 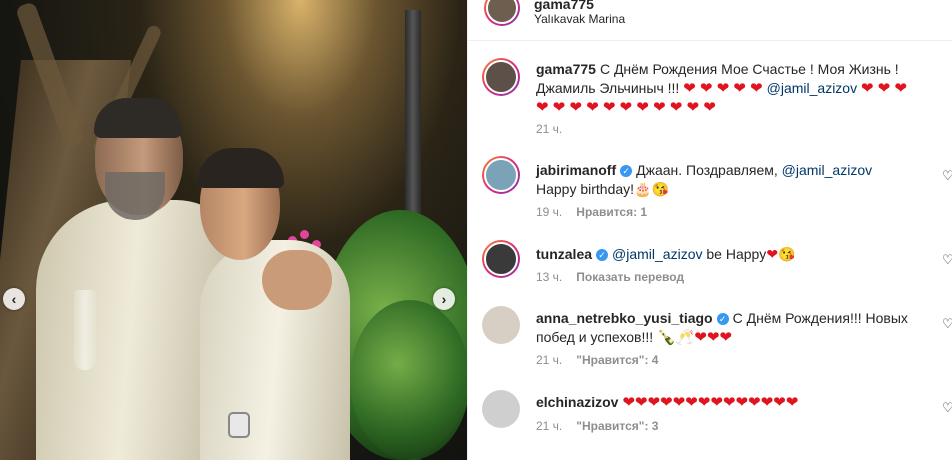 I want to click on emoji: ❤😘, so click(x=781, y=254).